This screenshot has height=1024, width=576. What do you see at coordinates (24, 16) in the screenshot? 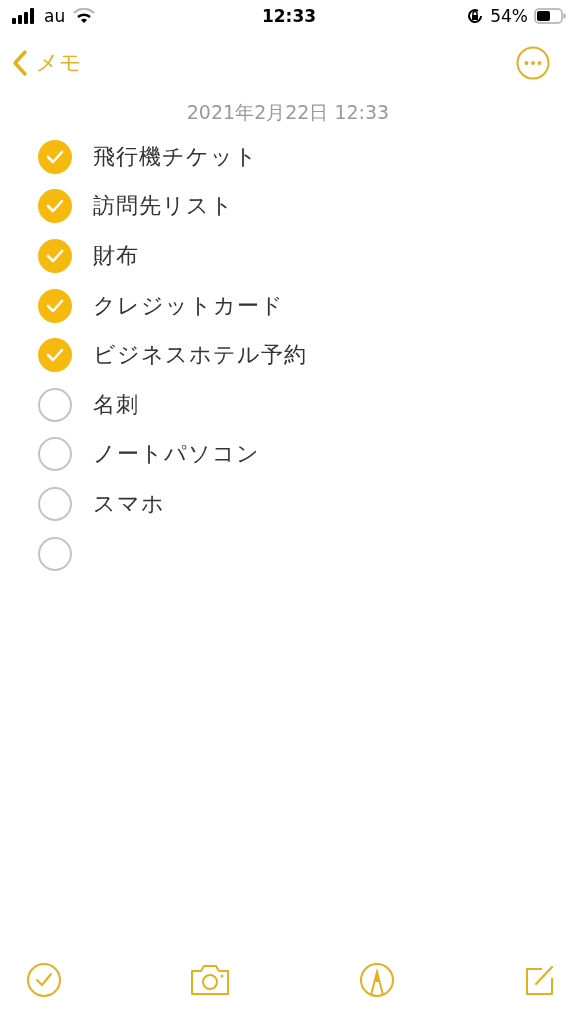
I see `signal-icon` at bounding box center [24, 16].